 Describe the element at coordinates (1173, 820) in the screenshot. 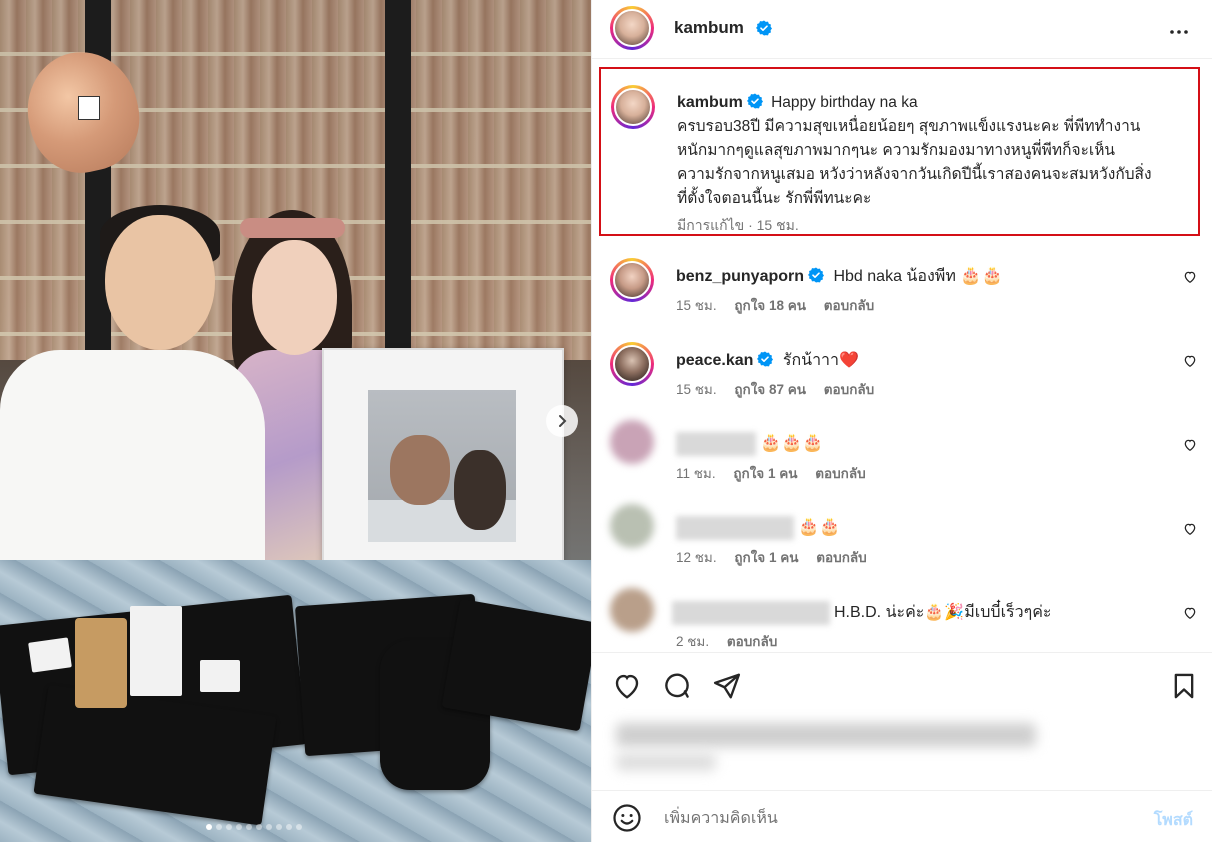

I see `post-comment-button: โพสต์` at that location.